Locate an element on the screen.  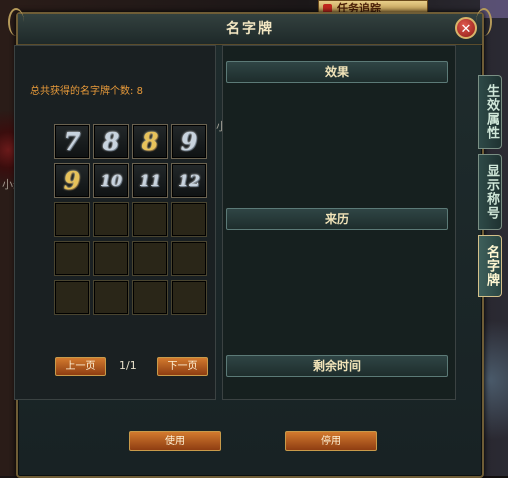
nameplate-number-icon: 7 is located at coordinates (72, 141).